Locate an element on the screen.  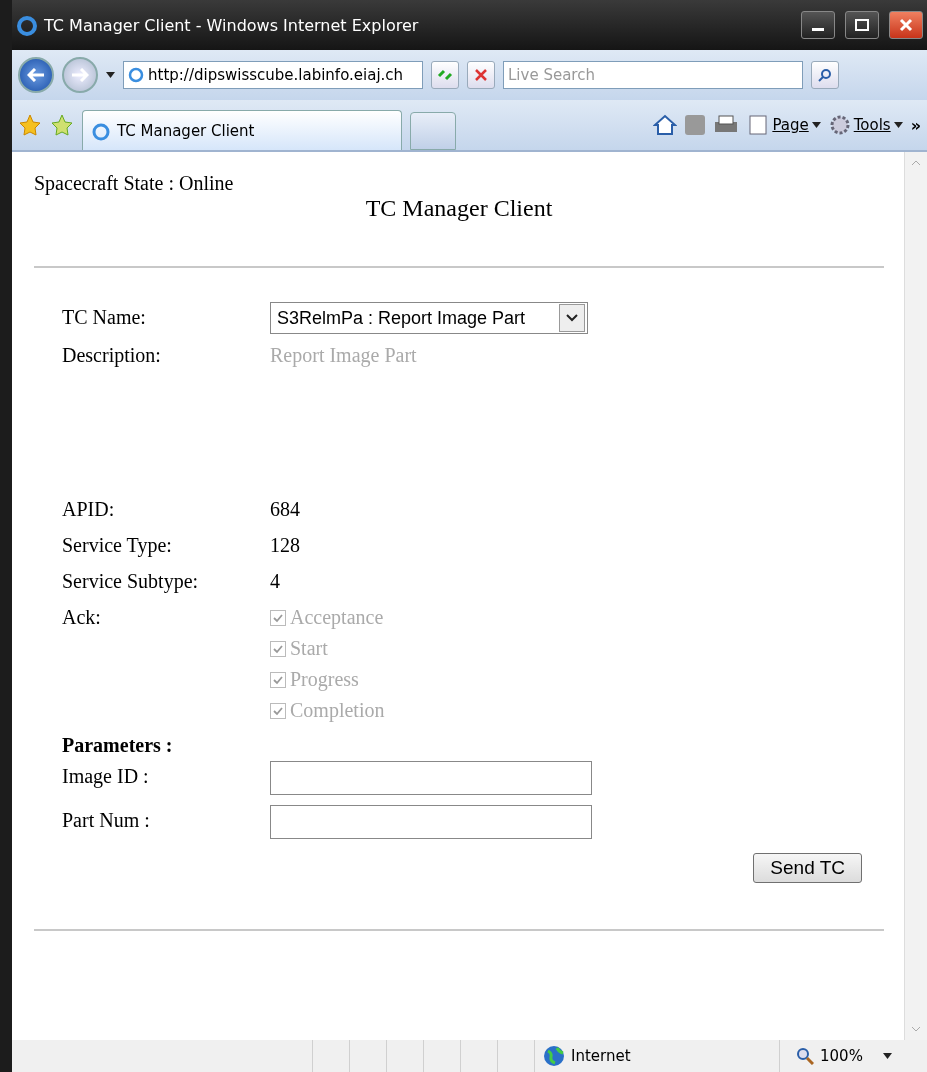
browser-tab: TC Manager Client is located at coordinates (242, 130).